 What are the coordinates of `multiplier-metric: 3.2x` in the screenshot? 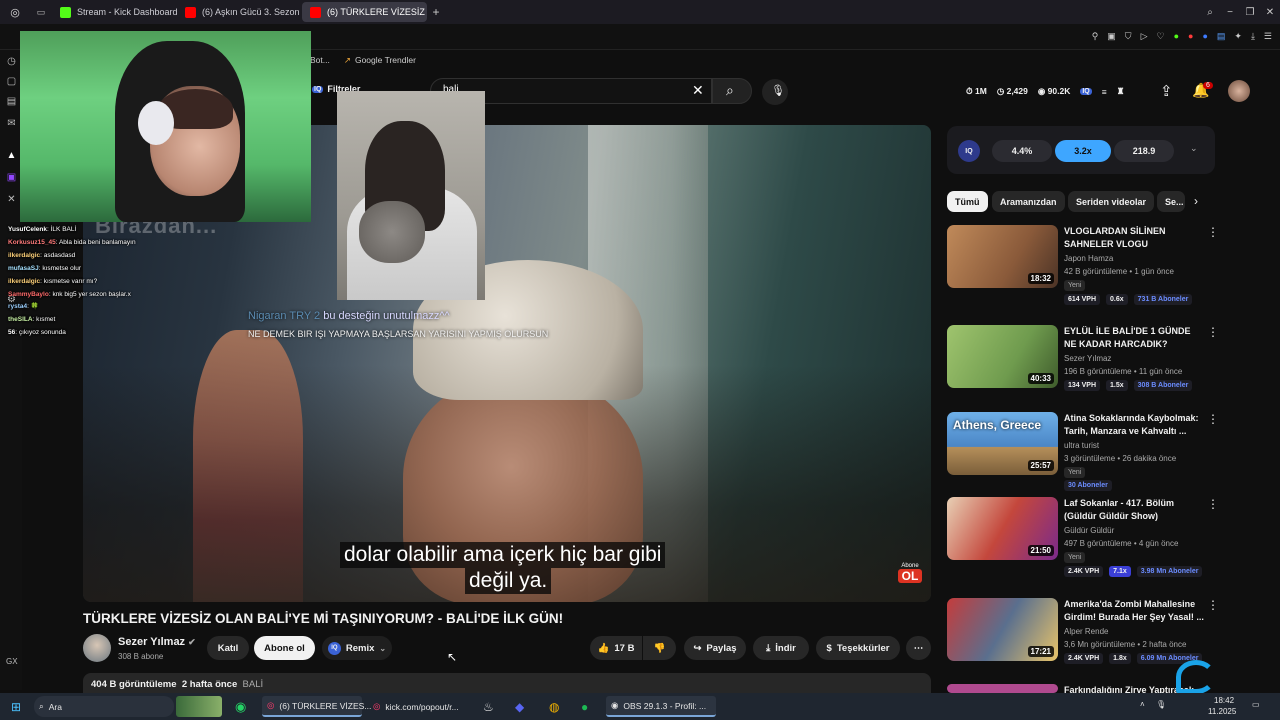 It's located at (1083, 151).